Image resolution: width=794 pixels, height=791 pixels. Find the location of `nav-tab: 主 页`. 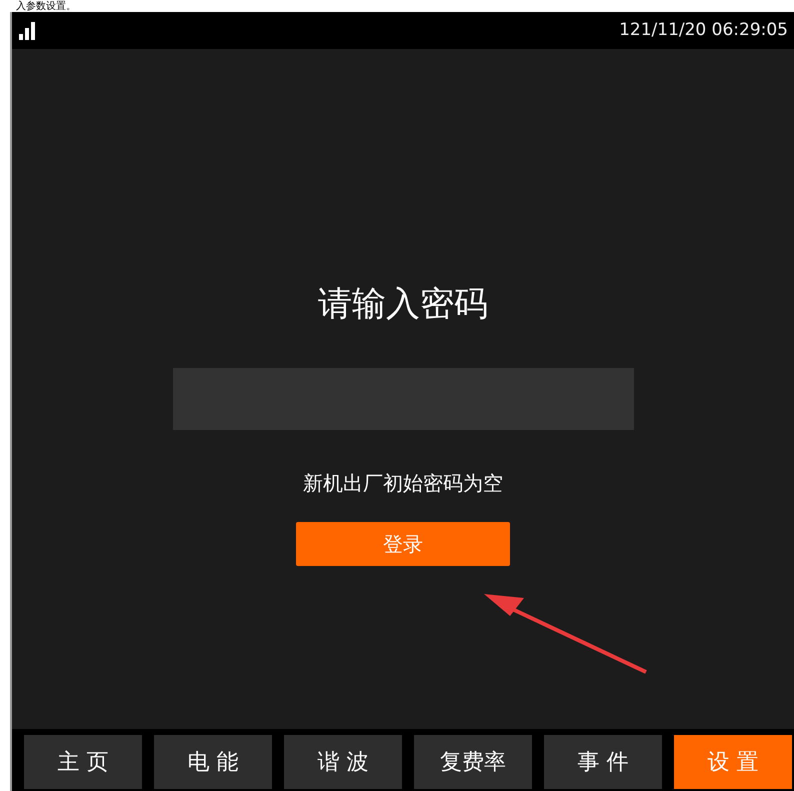

nav-tab: 主 页 is located at coordinates (83, 762).